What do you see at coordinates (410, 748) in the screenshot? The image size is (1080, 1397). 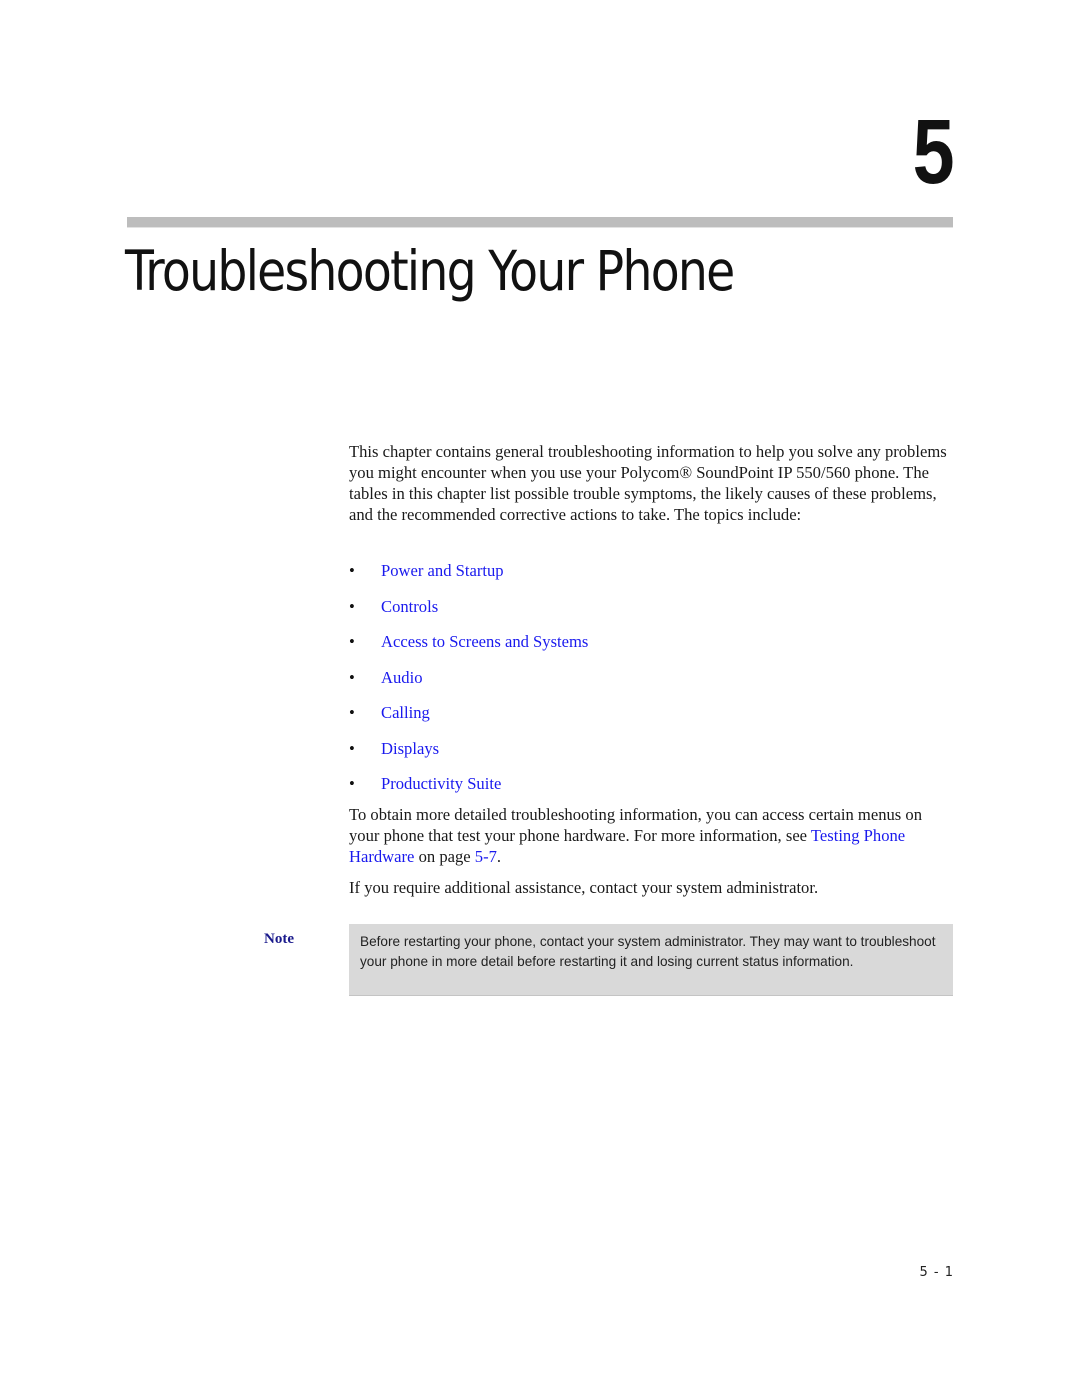 I see `topic-link-displays: Displays` at bounding box center [410, 748].